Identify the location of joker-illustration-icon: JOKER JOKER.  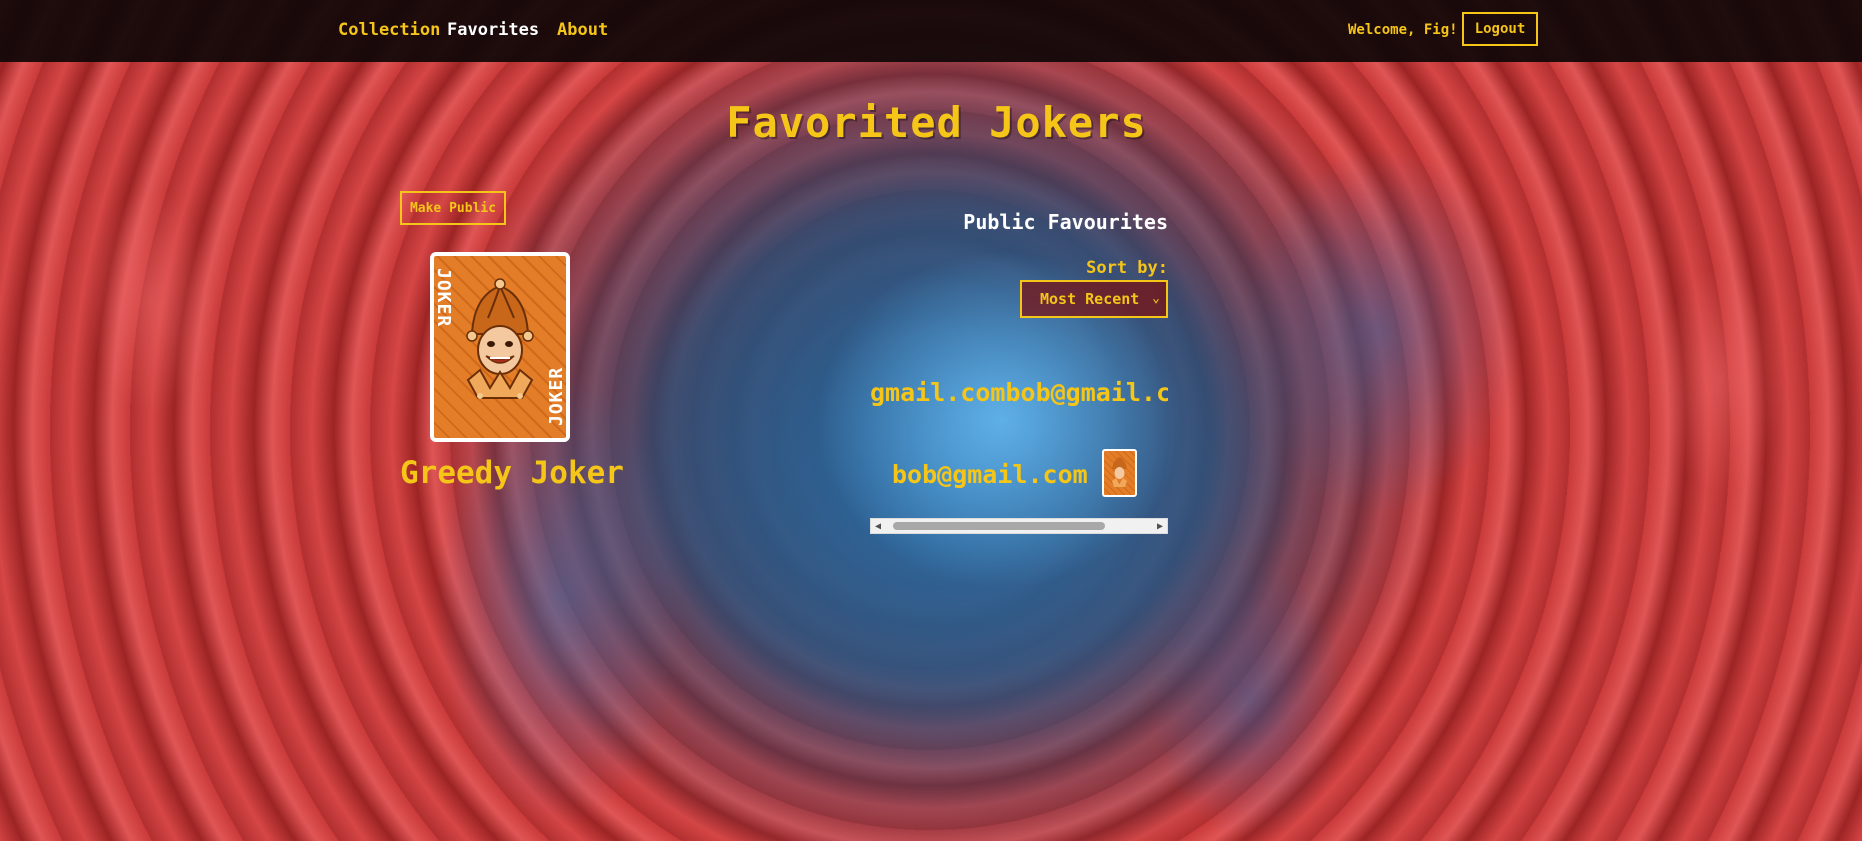
(500, 347).